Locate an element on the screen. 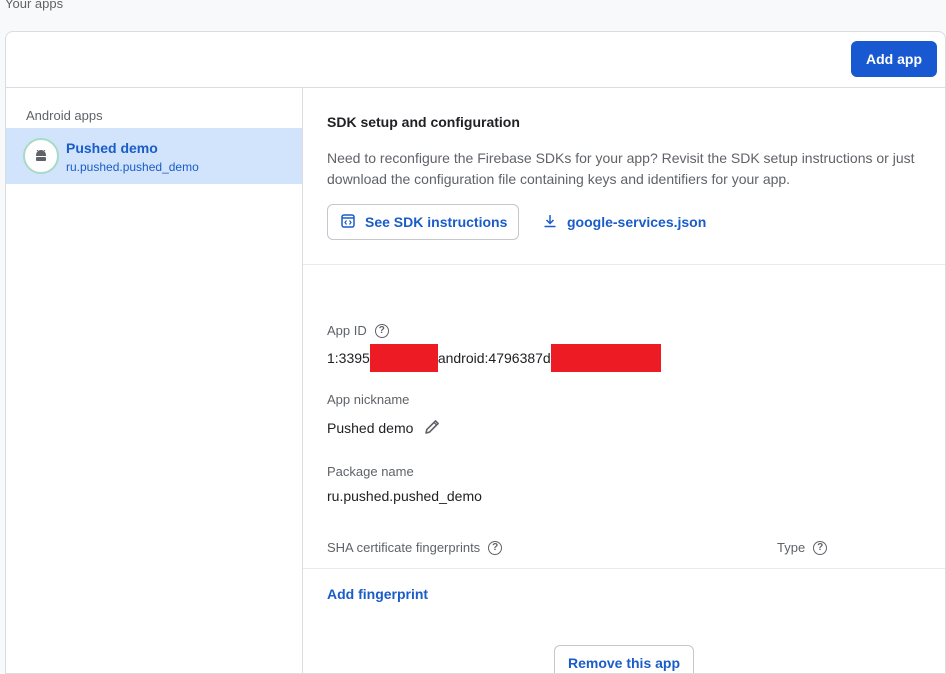 The height and width of the screenshot is (674, 946). nickname-label: App nickname is located at coordinates (368, 399).